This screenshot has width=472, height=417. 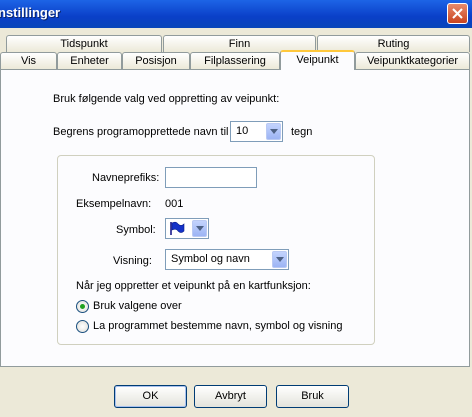 I want to click on tab-label: Vis, so click(x=28, y=61).